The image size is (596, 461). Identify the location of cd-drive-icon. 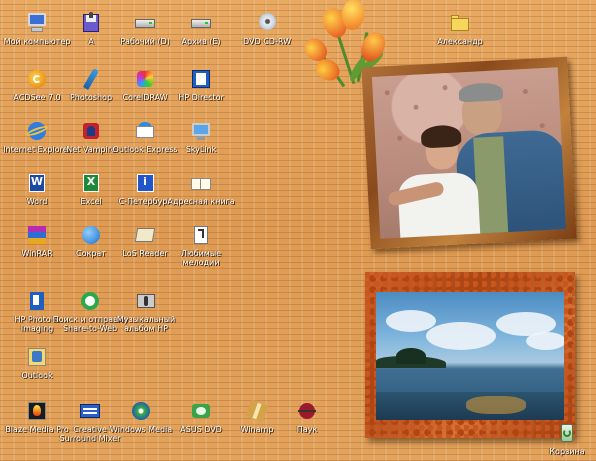
(267, 23).